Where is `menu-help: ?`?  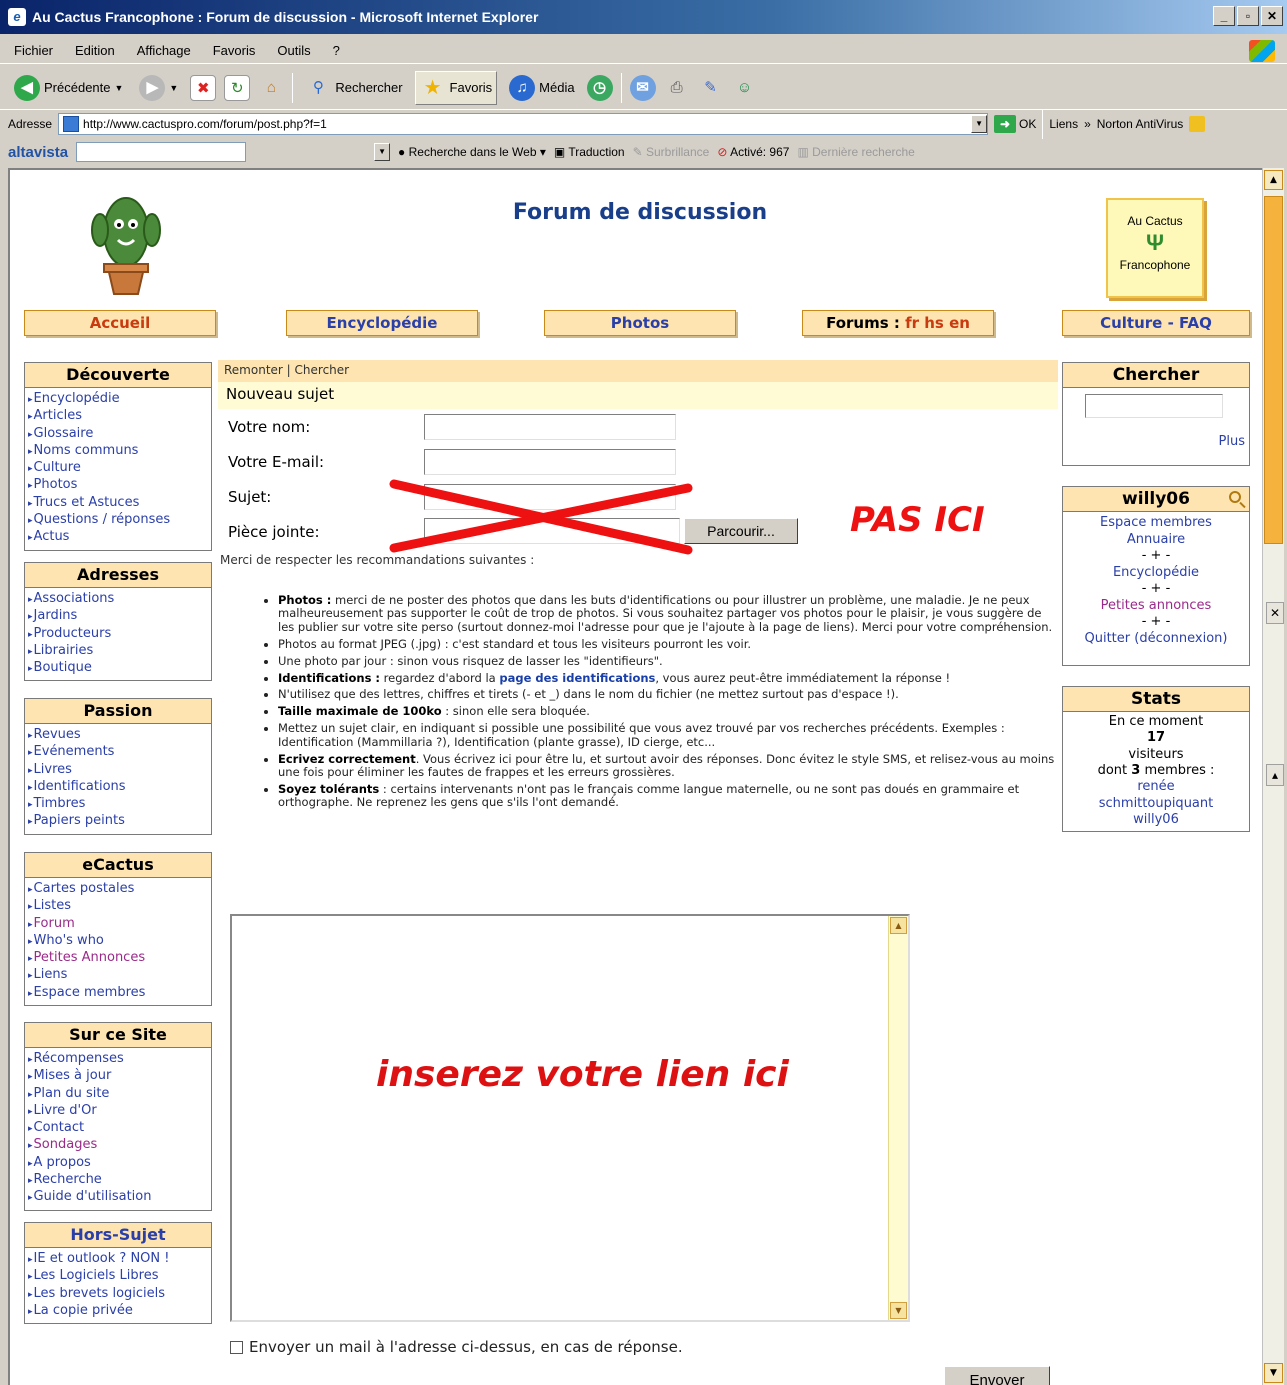 menu-help: ? is located at coordinates (336, 50).